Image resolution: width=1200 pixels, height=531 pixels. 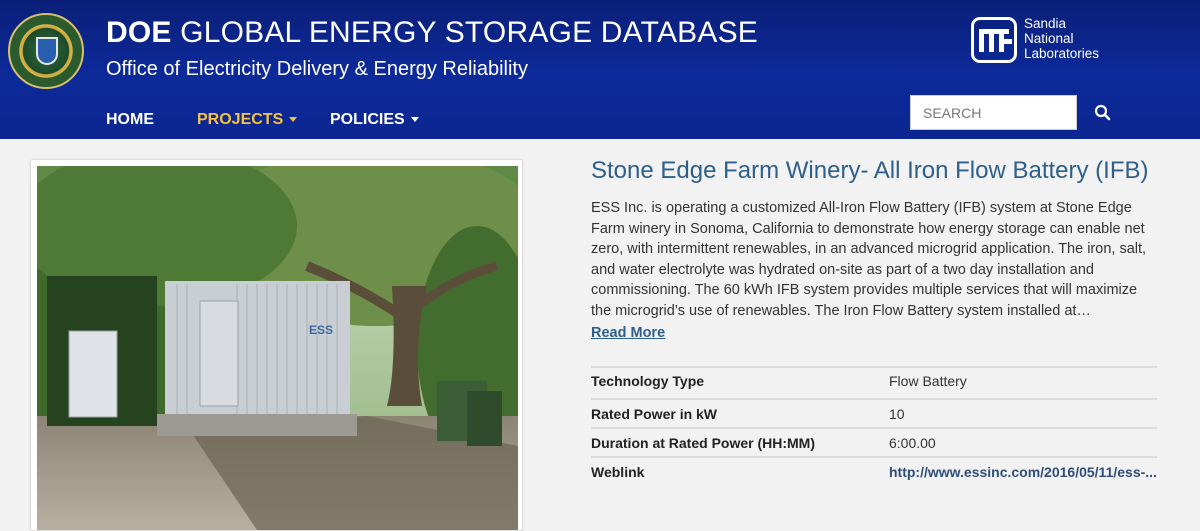 What do you see at coordinates (703, 443) in the screenshot?
I see `detail-label: Duration at Rated Power (HH:MM)` at bounding box center [703, 443].